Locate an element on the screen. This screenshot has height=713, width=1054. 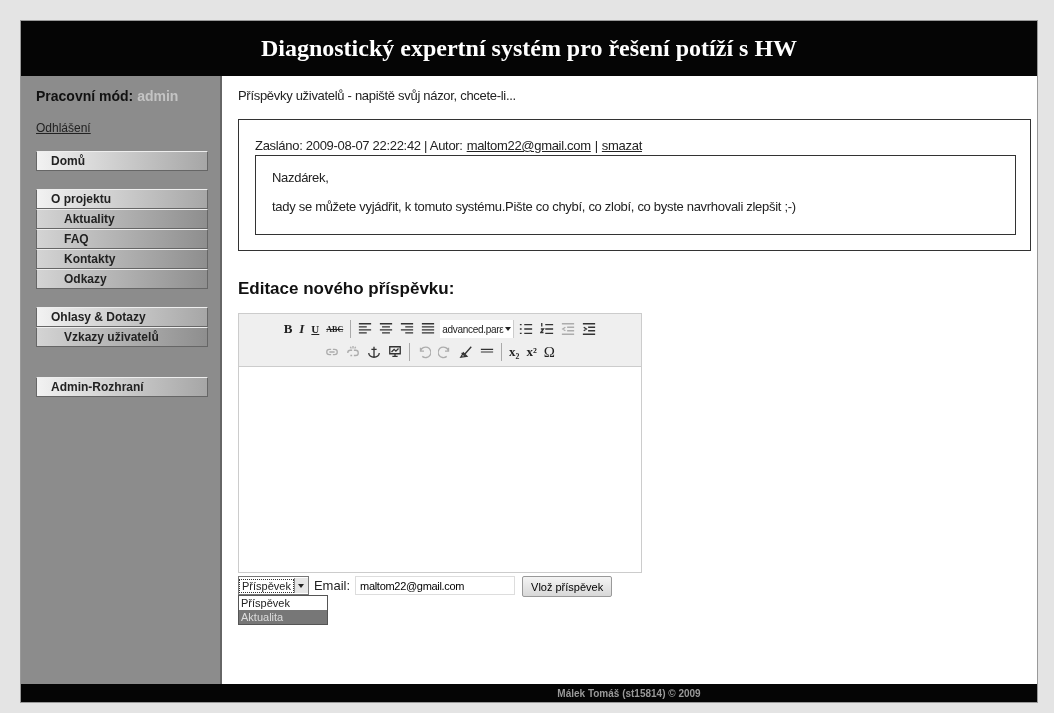
format-button: Ω is located at coordinates (549, 352).